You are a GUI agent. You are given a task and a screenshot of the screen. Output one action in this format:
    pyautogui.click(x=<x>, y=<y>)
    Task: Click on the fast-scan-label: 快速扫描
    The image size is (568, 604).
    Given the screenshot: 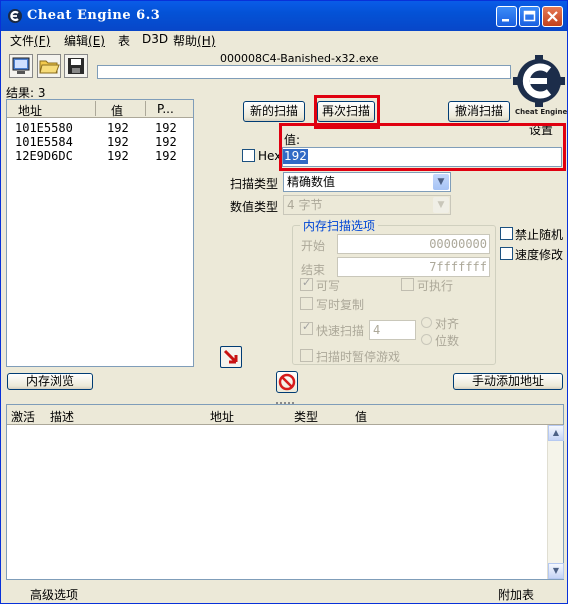 What is the action you would take?
    pyautogui.click(x=340, y=331)
    